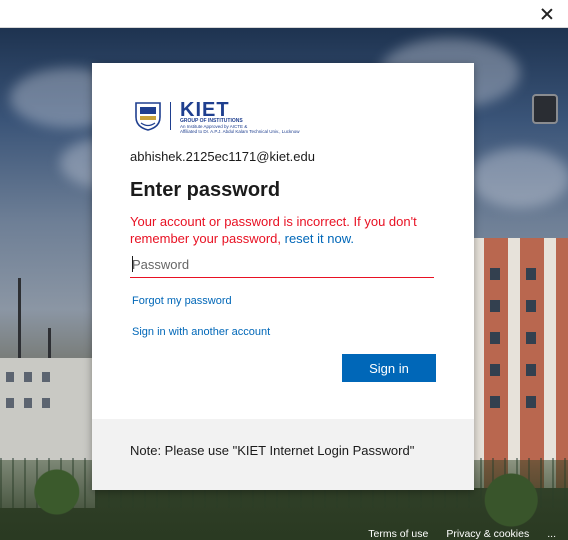 This screenshot has width=568, height=540. I want to click on text-cursor, so click(132, 264).